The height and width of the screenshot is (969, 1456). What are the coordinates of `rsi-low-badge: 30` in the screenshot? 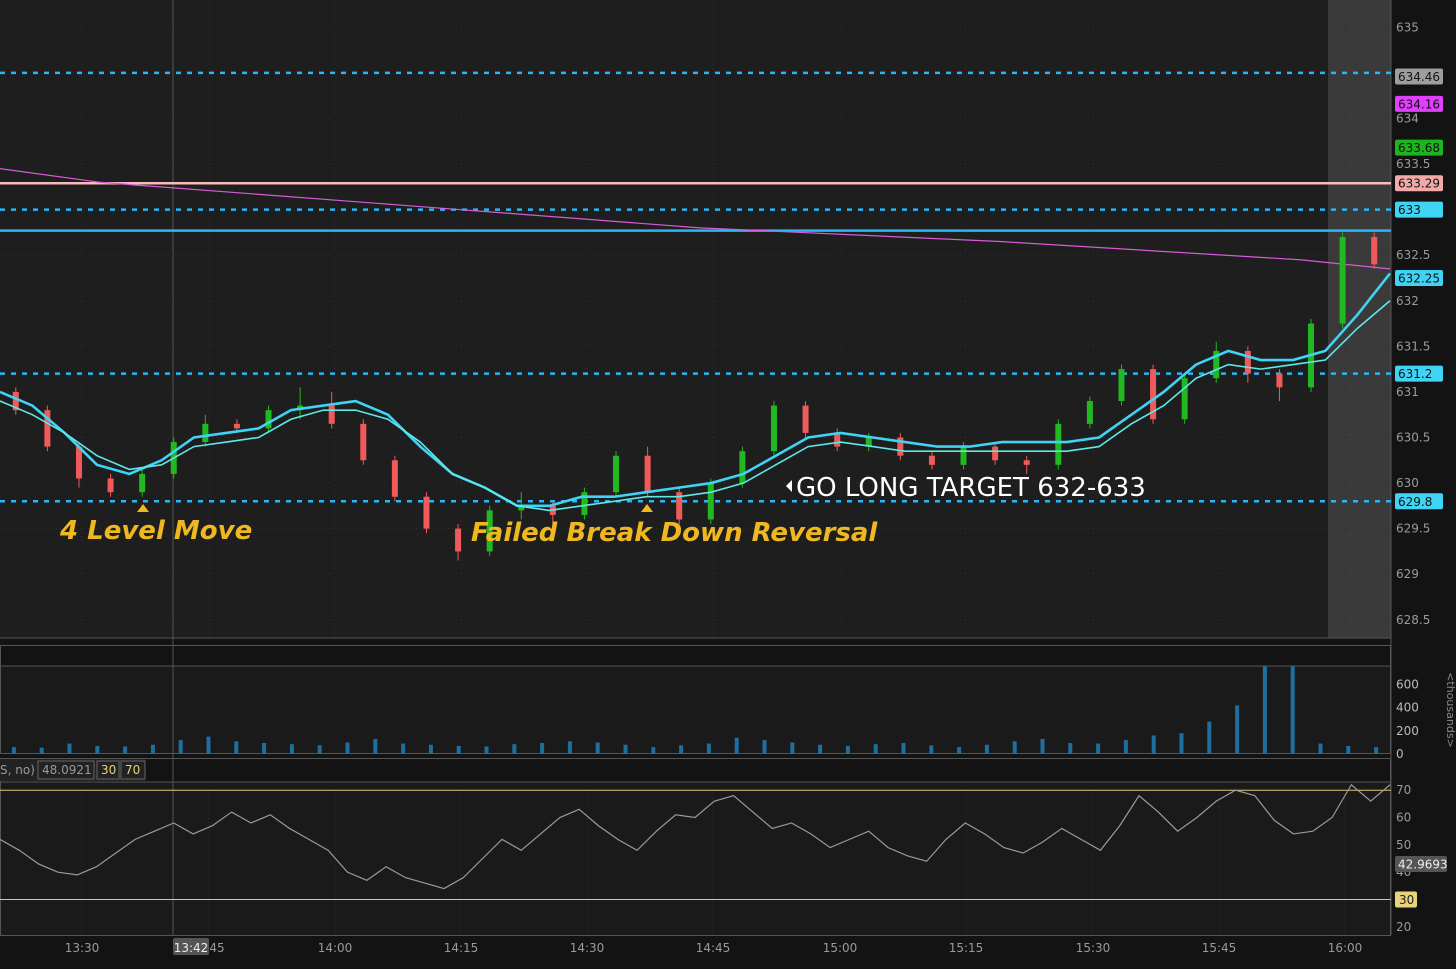 It's located at (1406, 899).